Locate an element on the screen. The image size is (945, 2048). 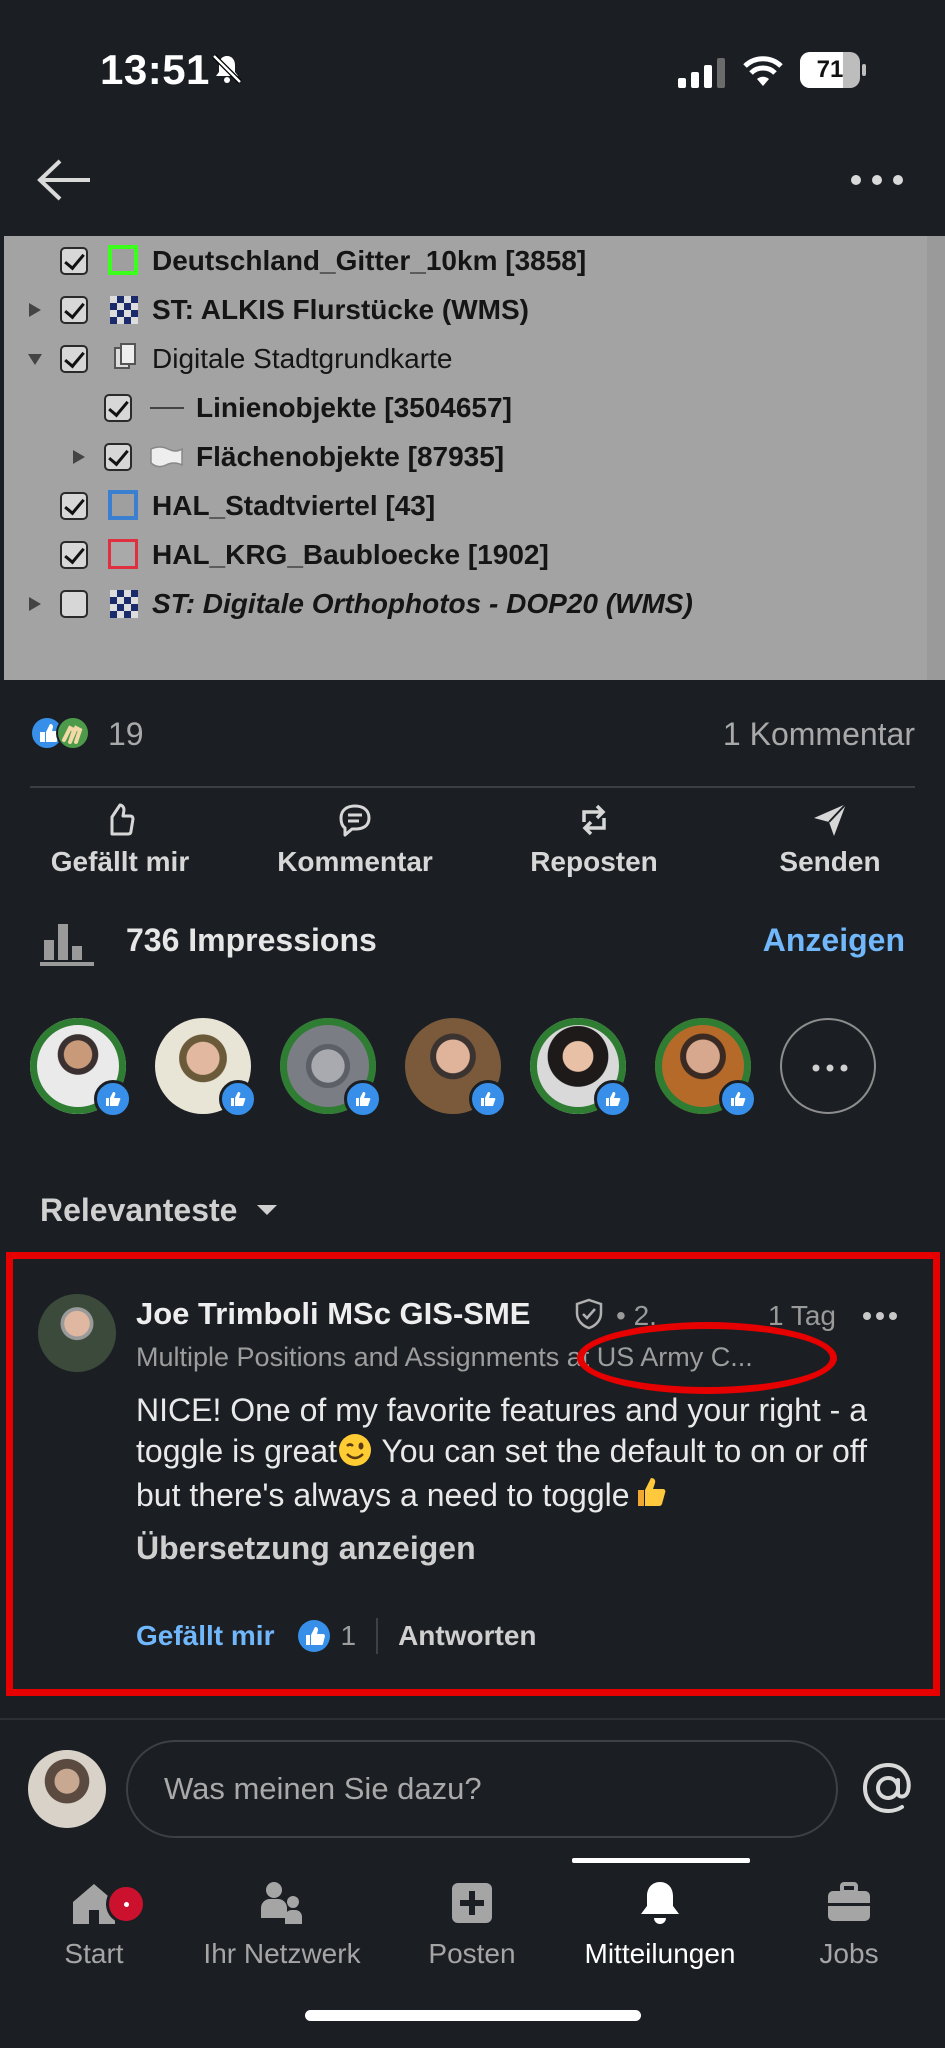
polygon-icon is located at coordinates (166, 457).